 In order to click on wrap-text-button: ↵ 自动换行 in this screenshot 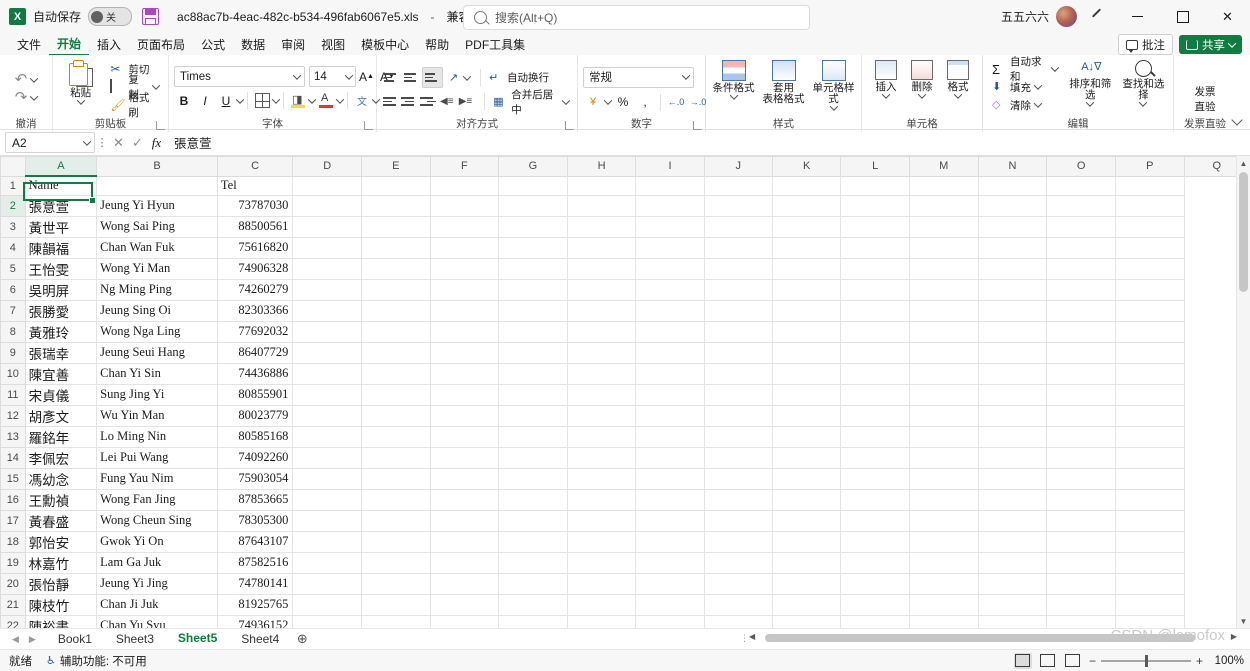, I will do `click(519, 78)`.